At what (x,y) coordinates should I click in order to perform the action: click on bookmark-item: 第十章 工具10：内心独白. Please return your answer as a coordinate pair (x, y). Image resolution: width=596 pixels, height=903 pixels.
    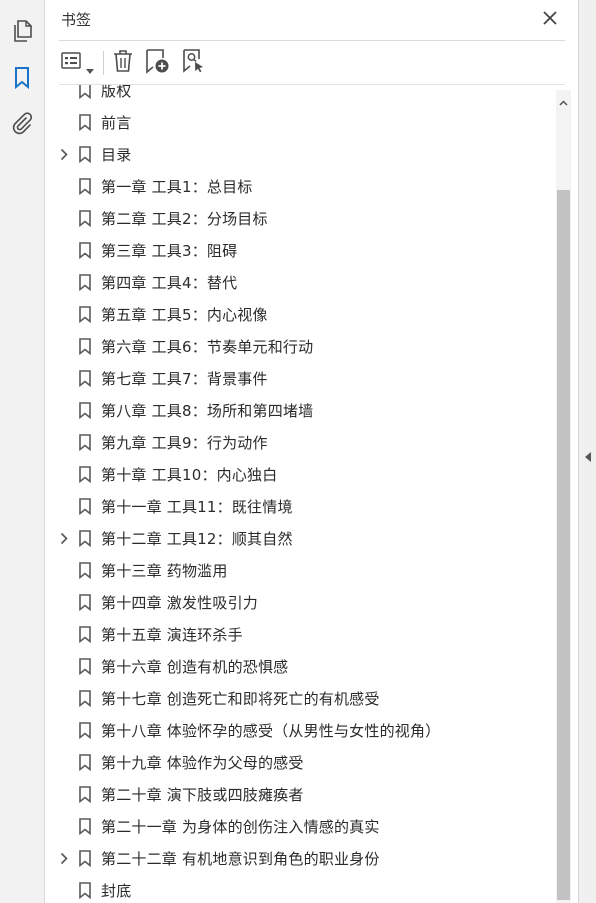
    Looking at the image, I should click on (305, 474).